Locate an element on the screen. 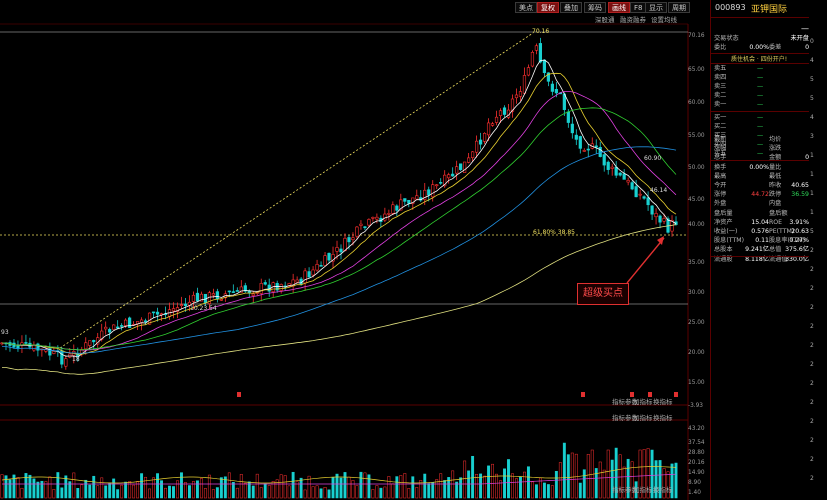  weibi-value: 0.00% is located at coordinates (759, 47).